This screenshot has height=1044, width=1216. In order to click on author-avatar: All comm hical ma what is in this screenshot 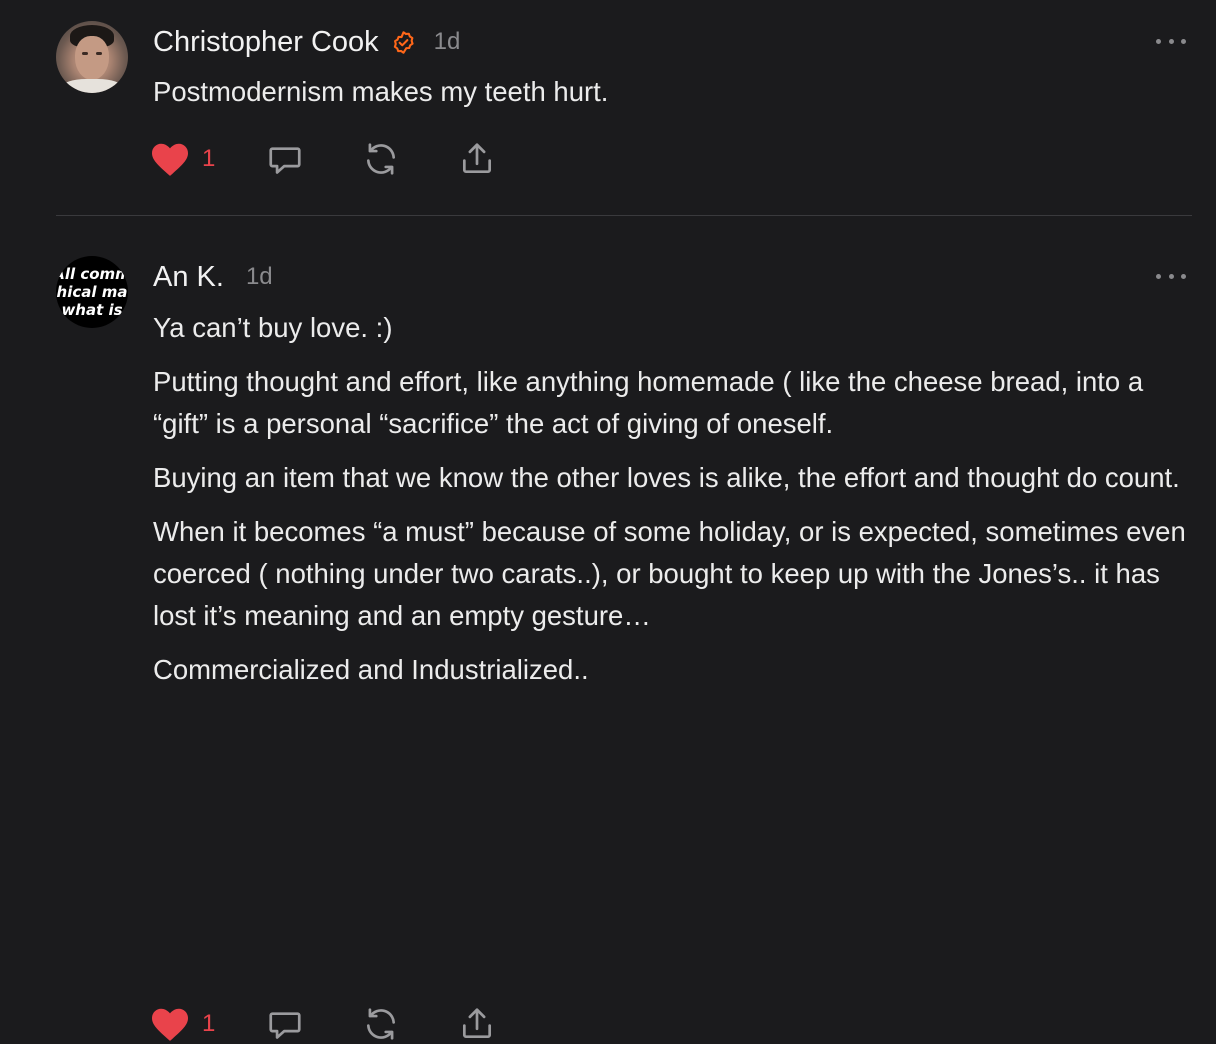, I will do `click(92, 292)`.